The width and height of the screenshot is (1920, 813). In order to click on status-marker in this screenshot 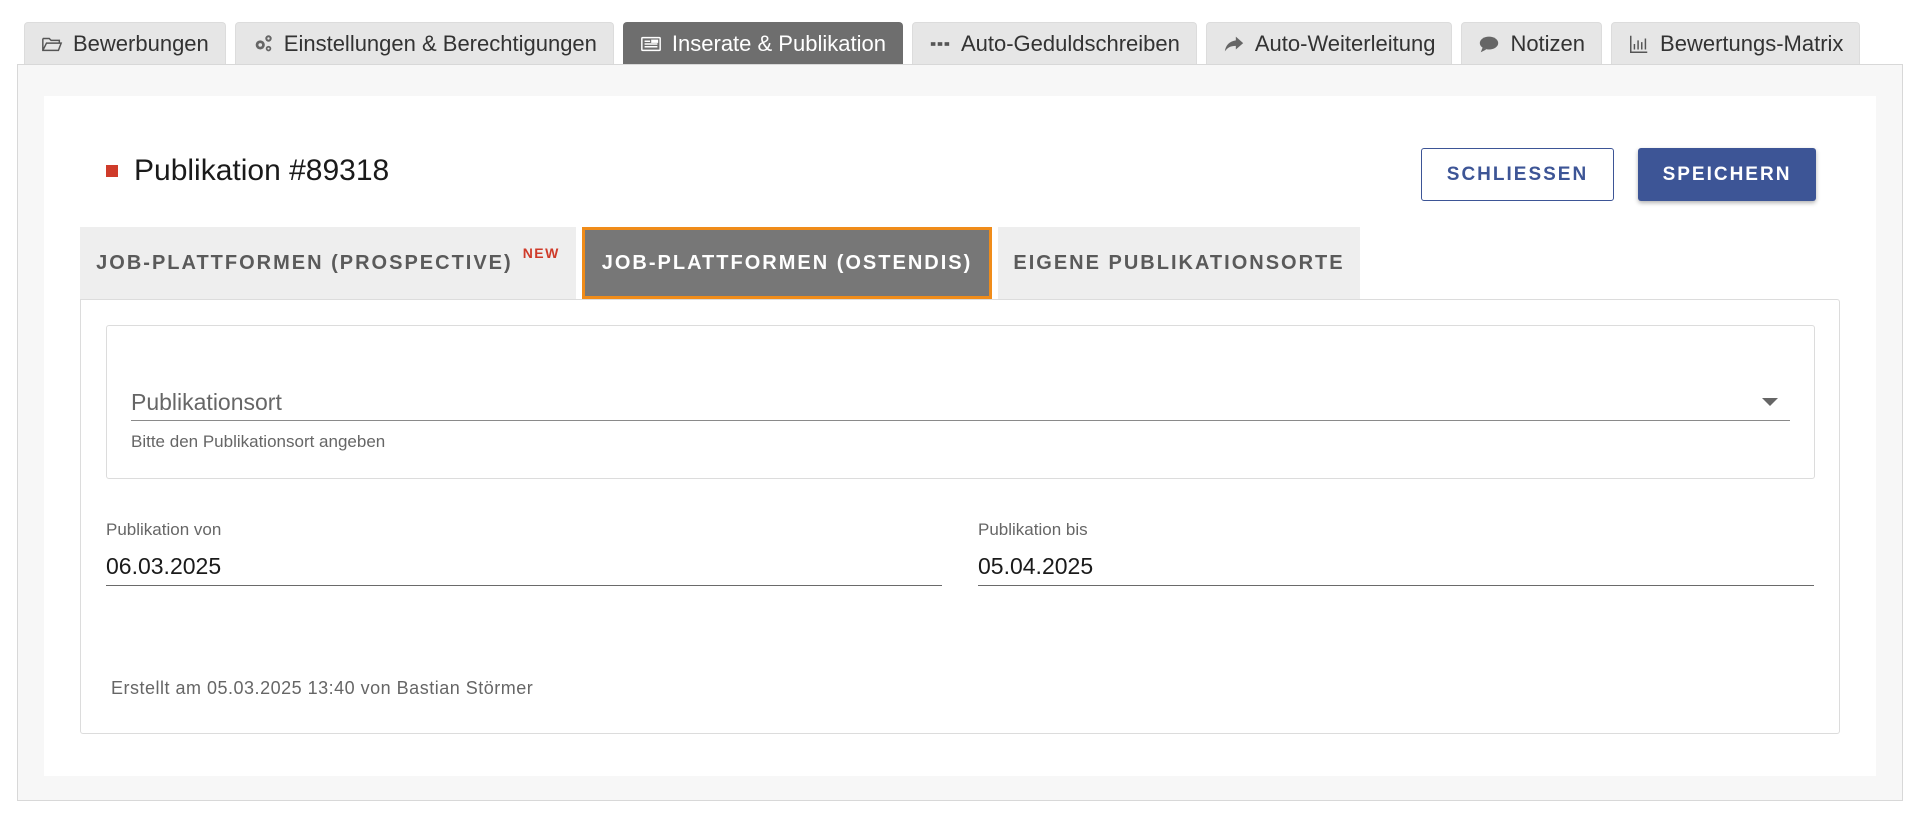, I will do `click(112, 171)`.